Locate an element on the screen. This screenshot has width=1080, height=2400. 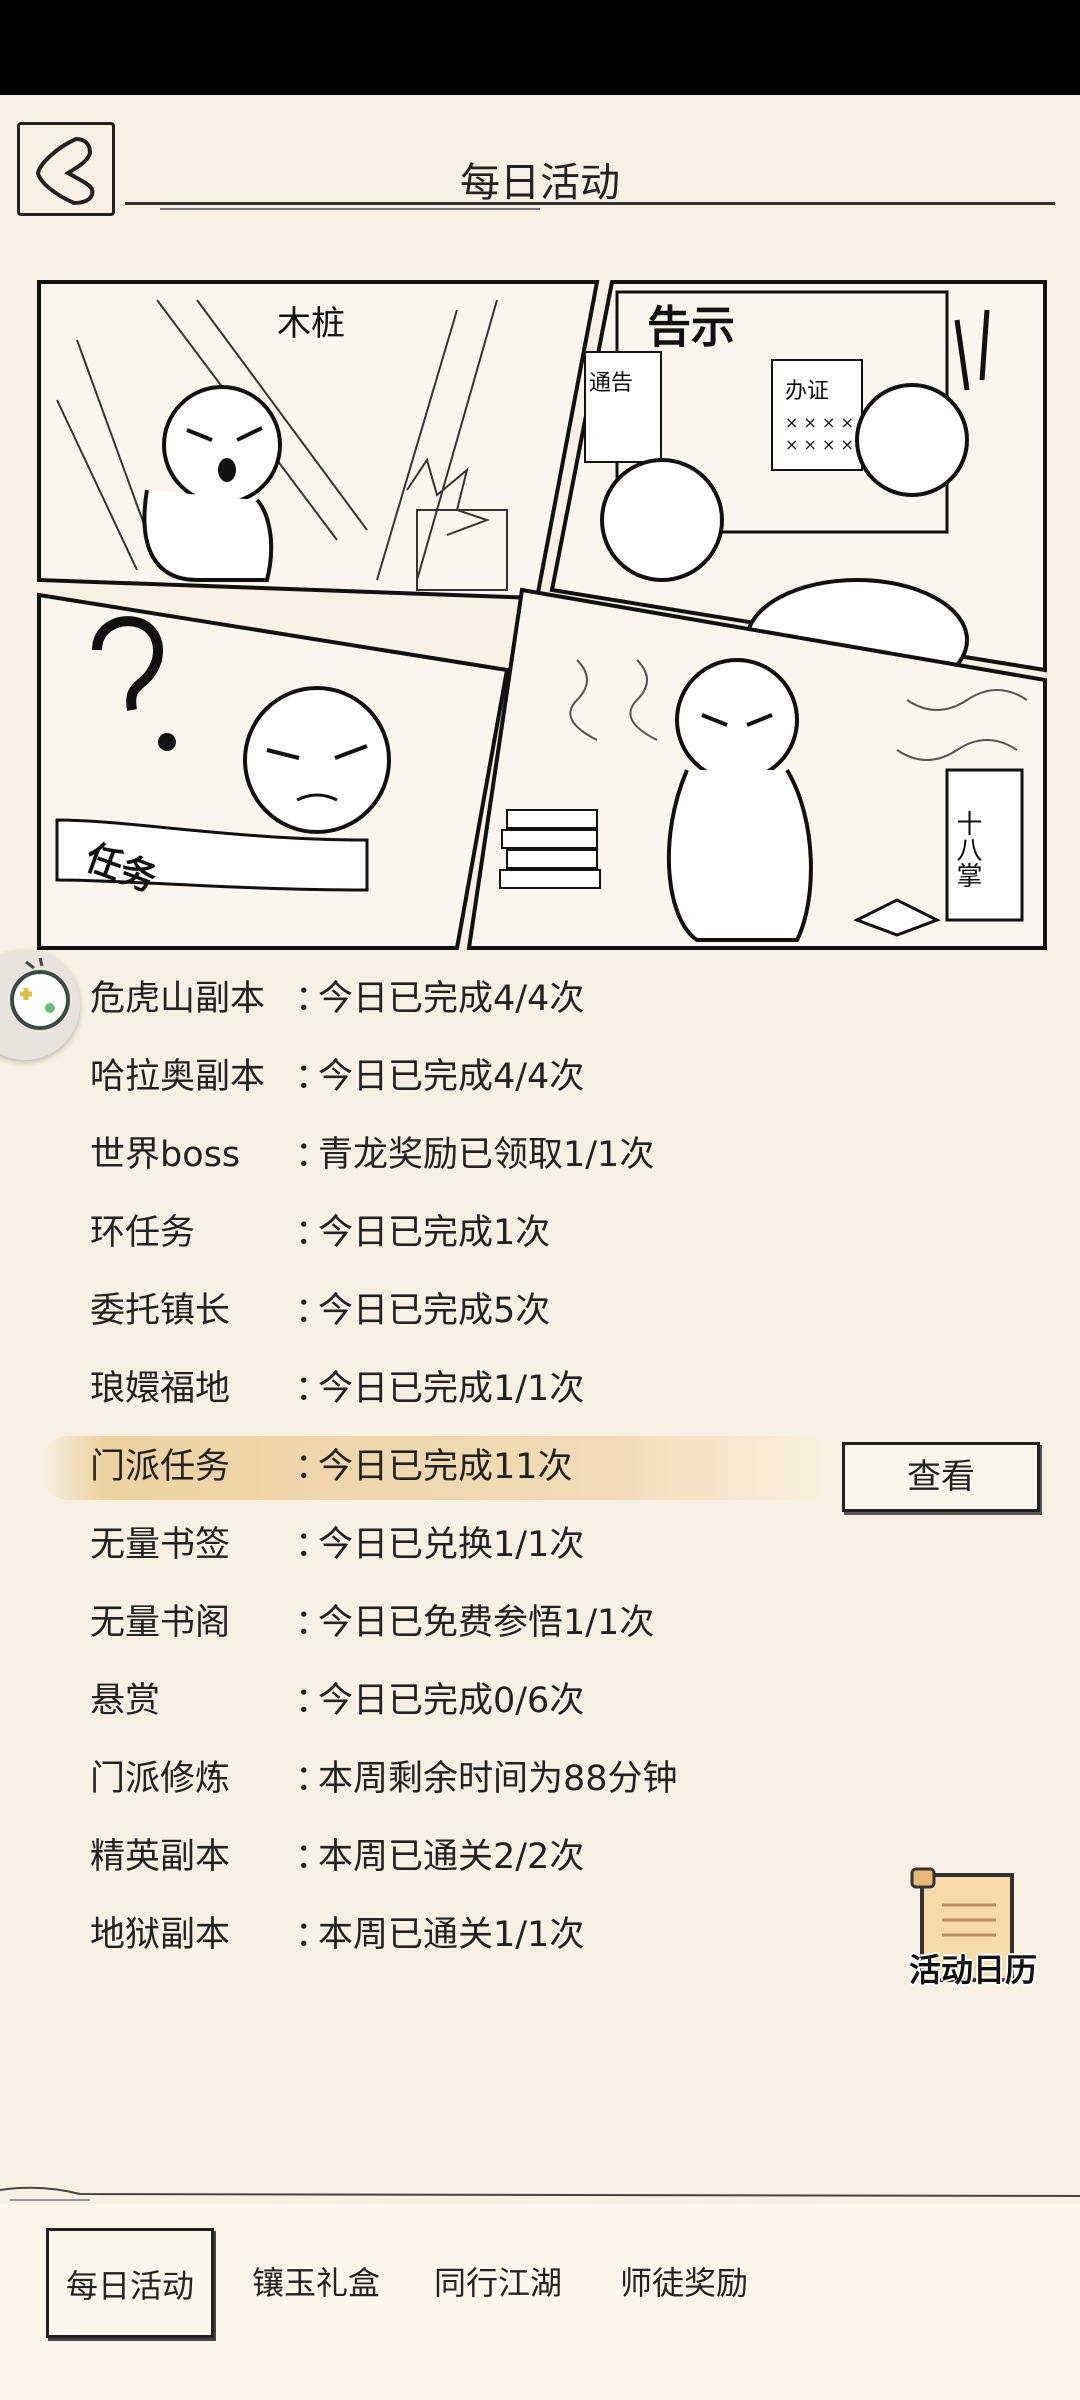
activity-name: 环任务 is located at coordinates (143, 1233).